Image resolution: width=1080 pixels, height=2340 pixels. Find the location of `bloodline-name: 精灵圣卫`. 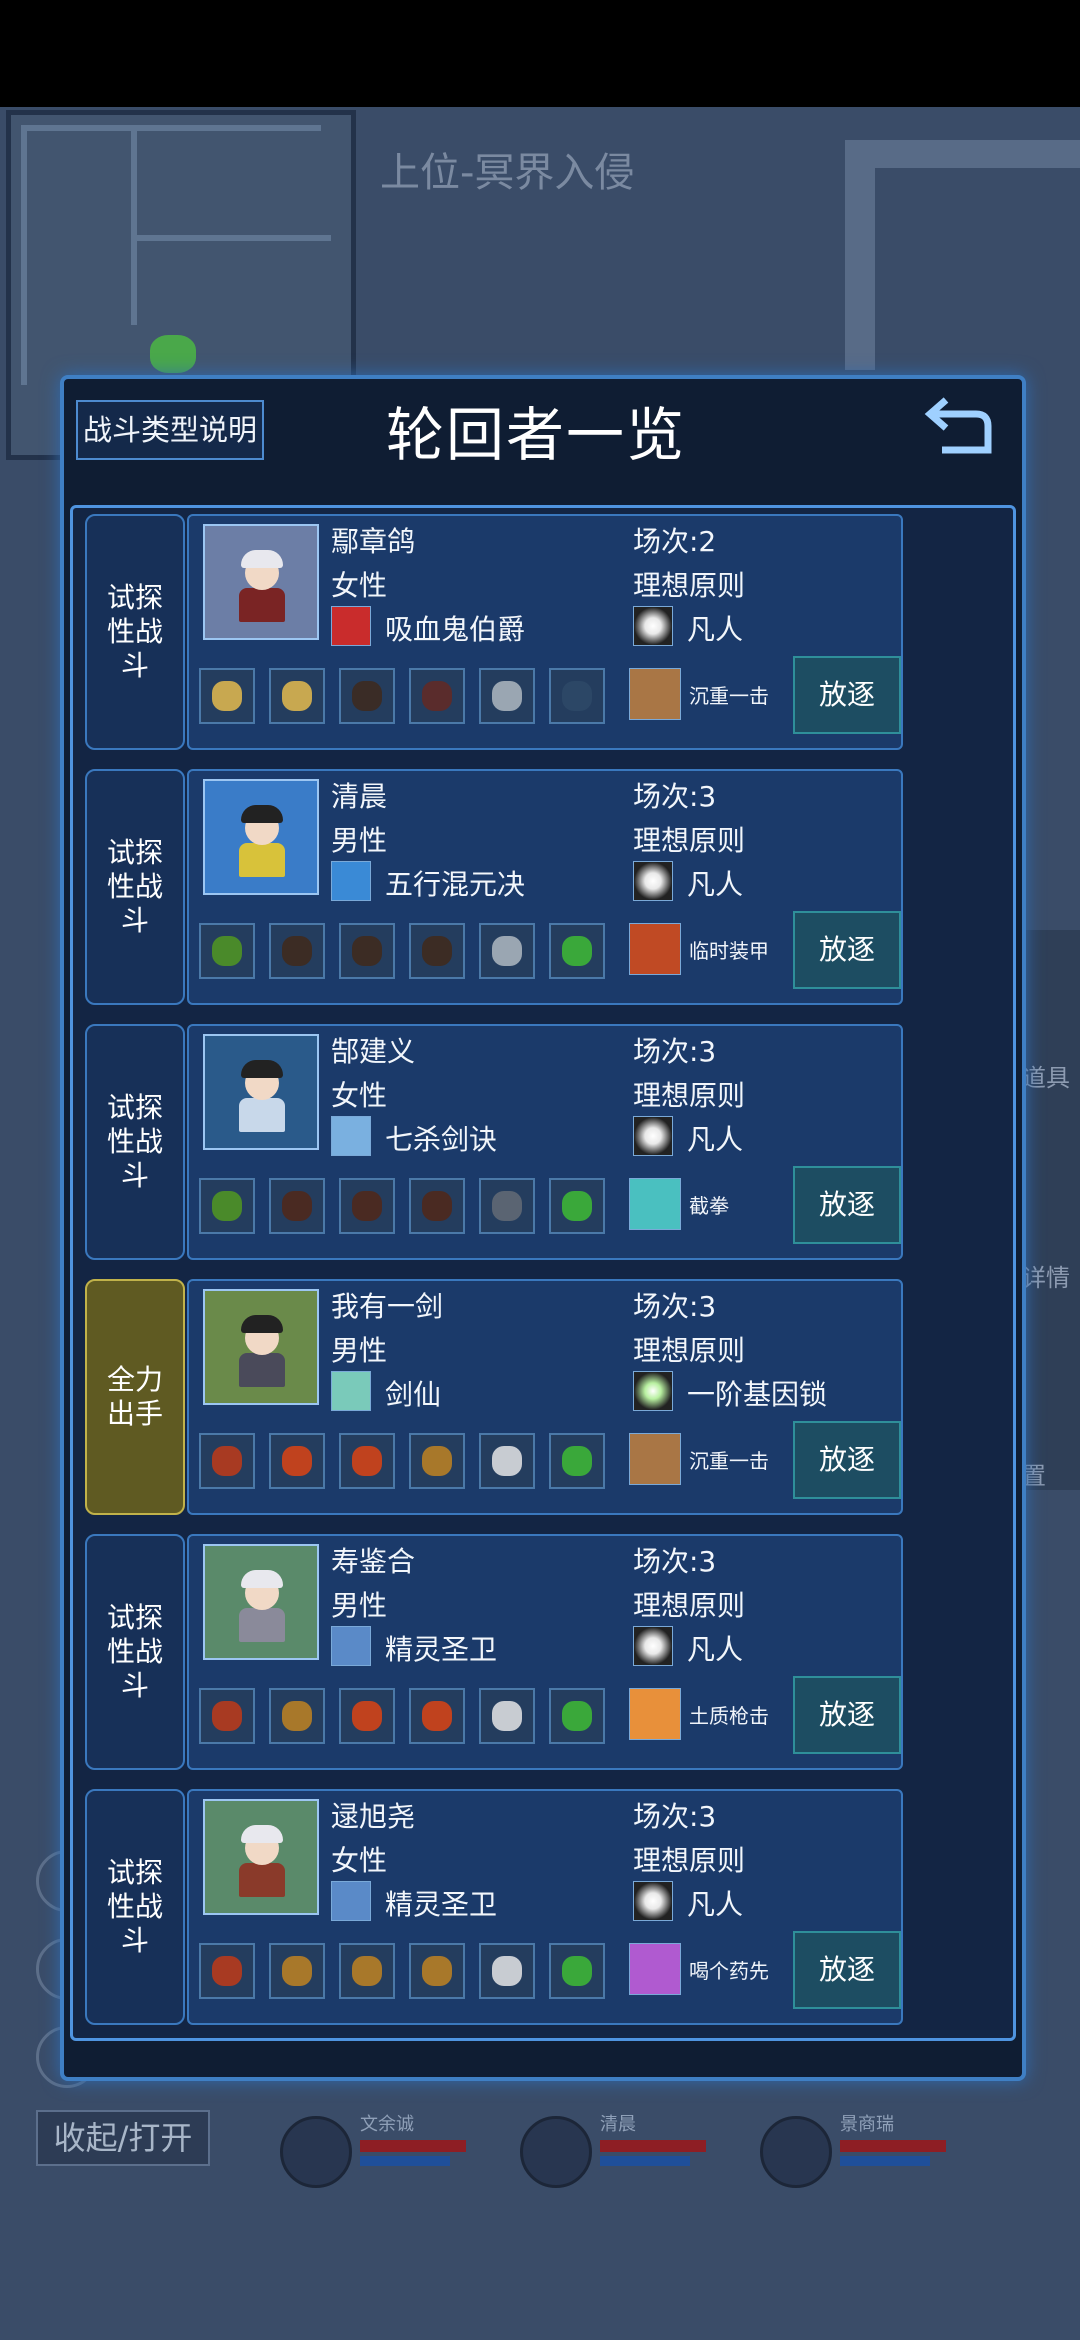

bloodline-name: 精灵圣卫 is located at coordinates (441, 1904).